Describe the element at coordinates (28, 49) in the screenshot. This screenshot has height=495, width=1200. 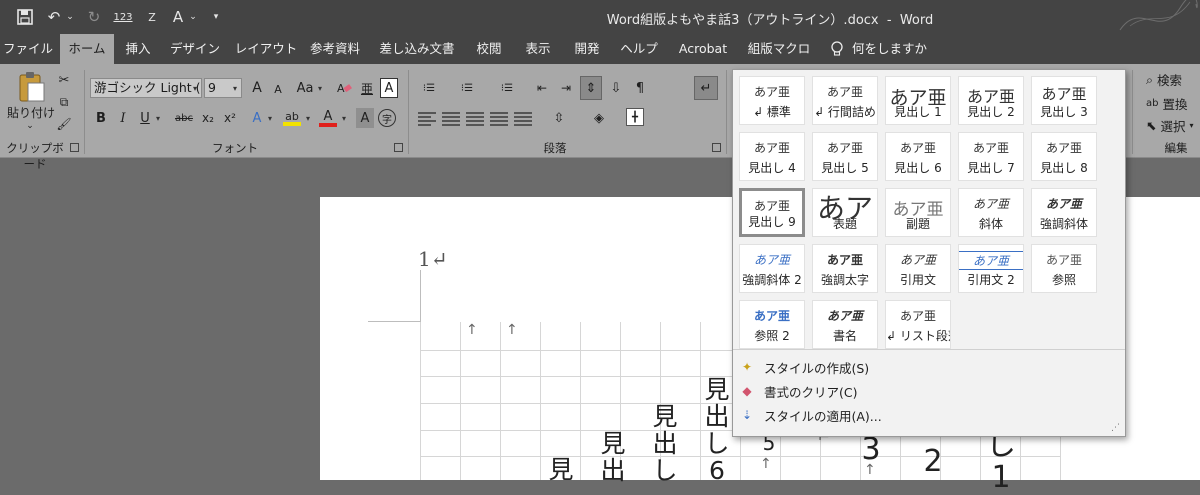
I see `tab-file: ファイル` at that location.